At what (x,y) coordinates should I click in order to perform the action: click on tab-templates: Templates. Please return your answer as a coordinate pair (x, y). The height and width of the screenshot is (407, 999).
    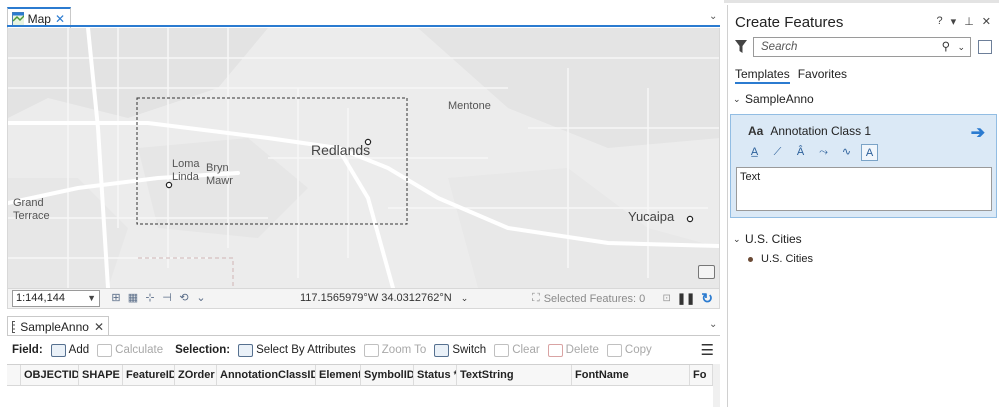
    Looking at the image, I should click on (762, 75).